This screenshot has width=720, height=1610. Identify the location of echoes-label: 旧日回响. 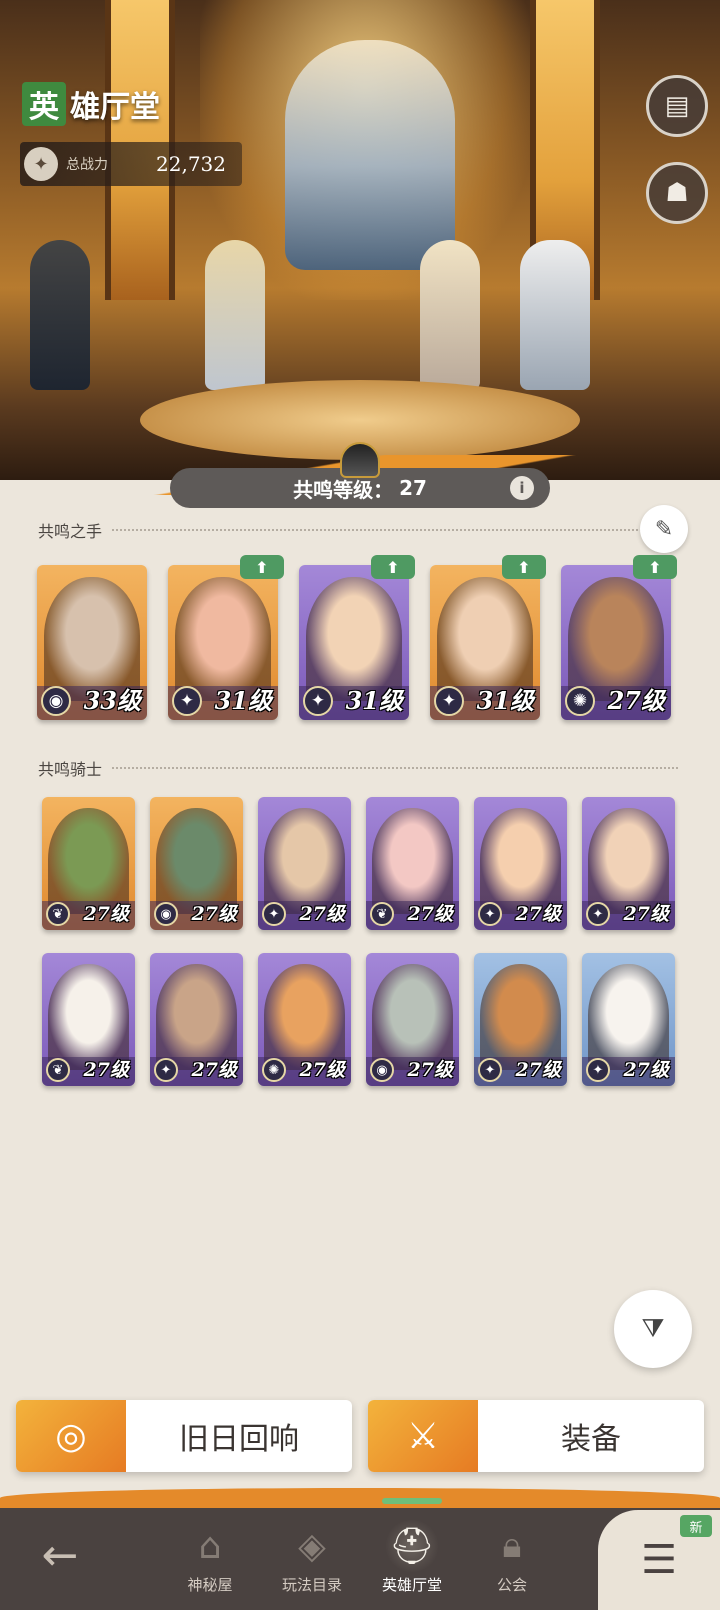
(239, 1439).